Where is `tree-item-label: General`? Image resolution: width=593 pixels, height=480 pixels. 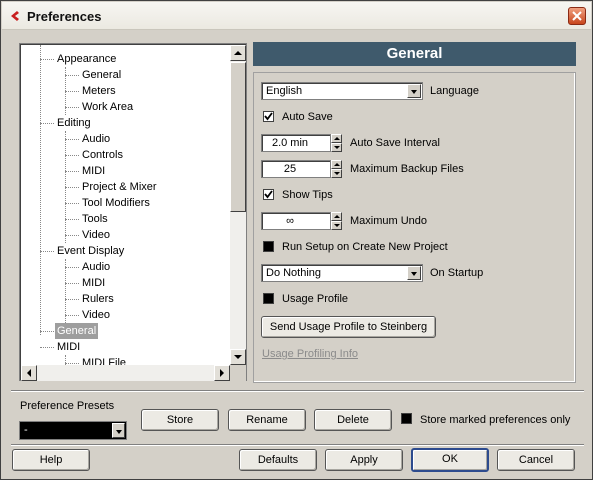 tree-item-label: General is located at coordinates (77, 331).